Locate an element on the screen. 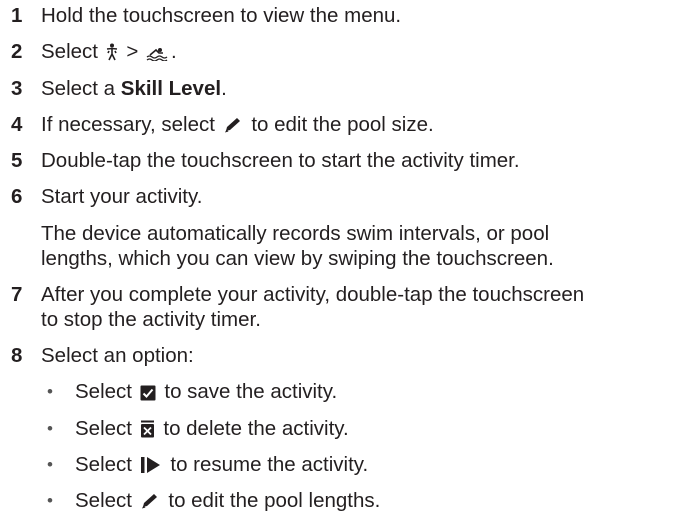  step-number: 2 is located at coordinates (17, 51).